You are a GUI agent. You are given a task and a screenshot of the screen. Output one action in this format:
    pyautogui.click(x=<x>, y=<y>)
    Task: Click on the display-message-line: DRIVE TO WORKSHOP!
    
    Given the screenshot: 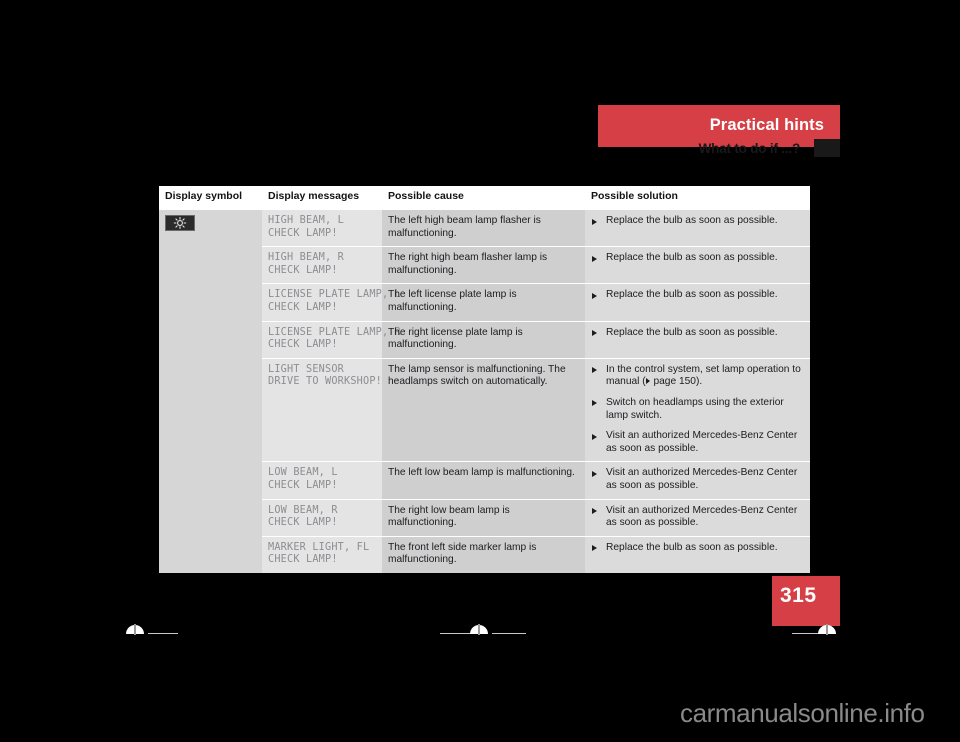 What is the action you would take?
    pyautogui.click(x=325, y=382)
    